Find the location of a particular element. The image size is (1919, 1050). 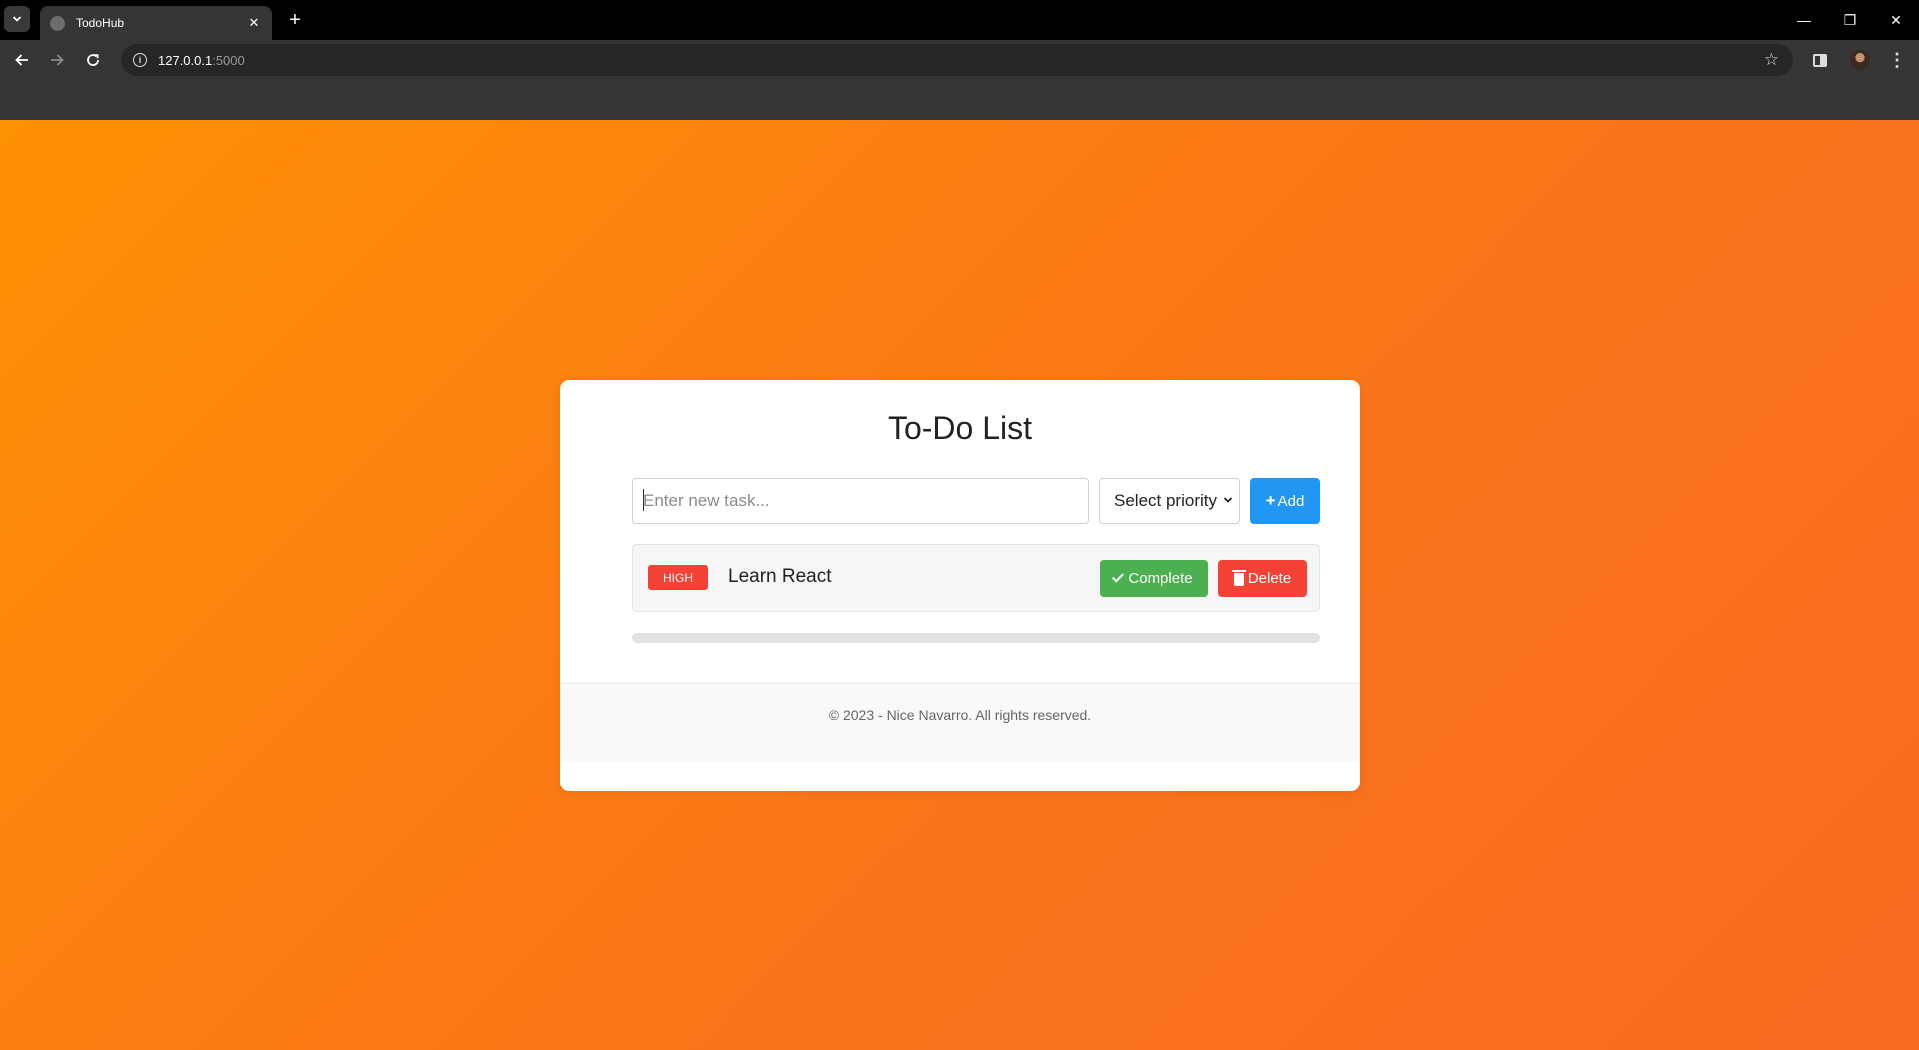

profile-button is located at coordinates (1860, 60).